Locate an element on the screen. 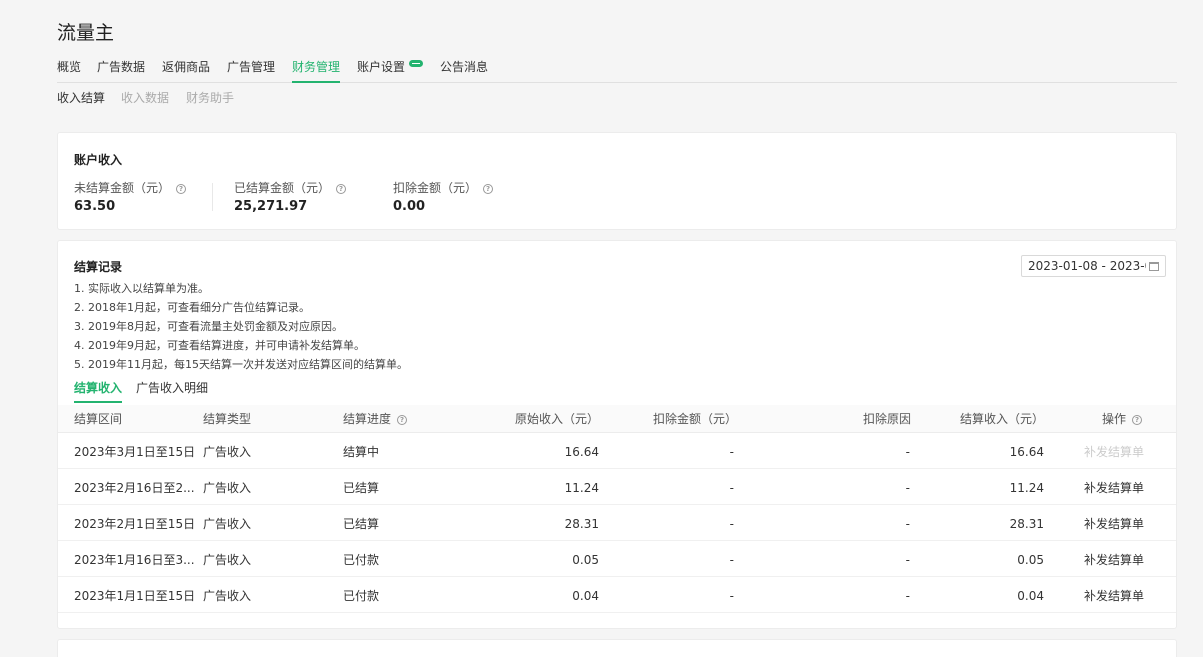 This screenshot has height=657, width=1203. col-action: 操作? is located at coordinates (1122, 419).